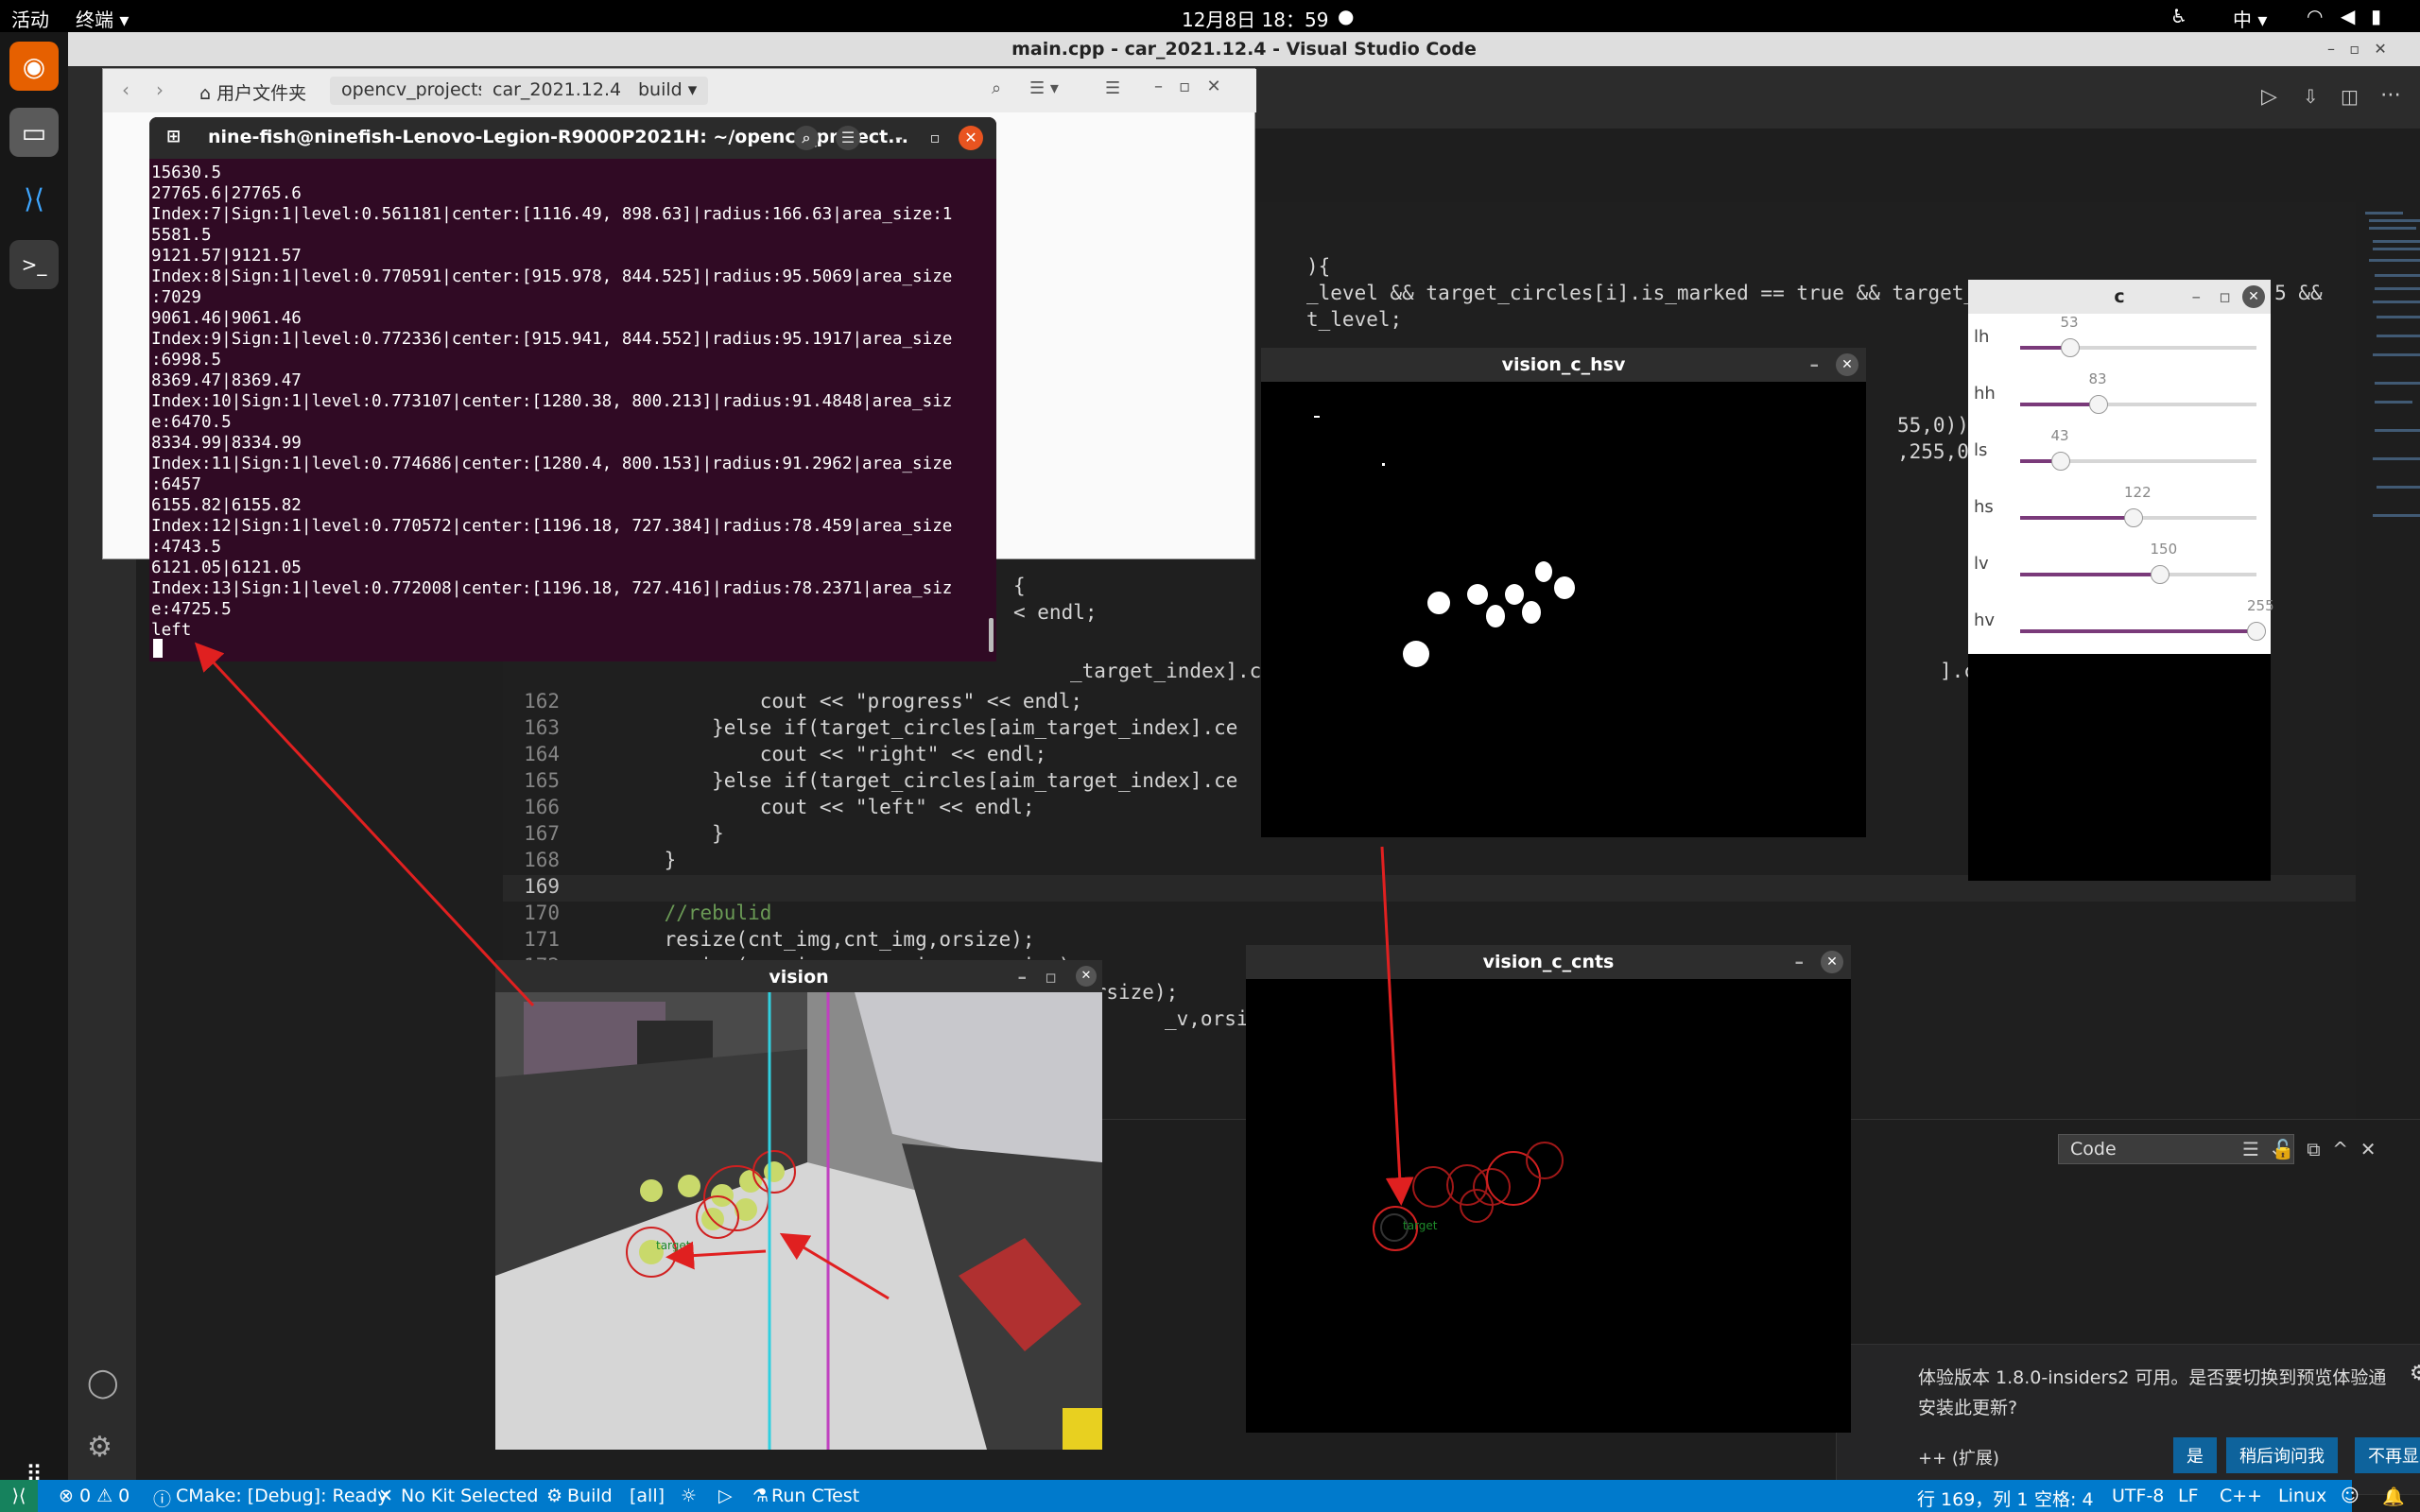  I want to click on input-method: 中 ▾, so click(2250, 18).